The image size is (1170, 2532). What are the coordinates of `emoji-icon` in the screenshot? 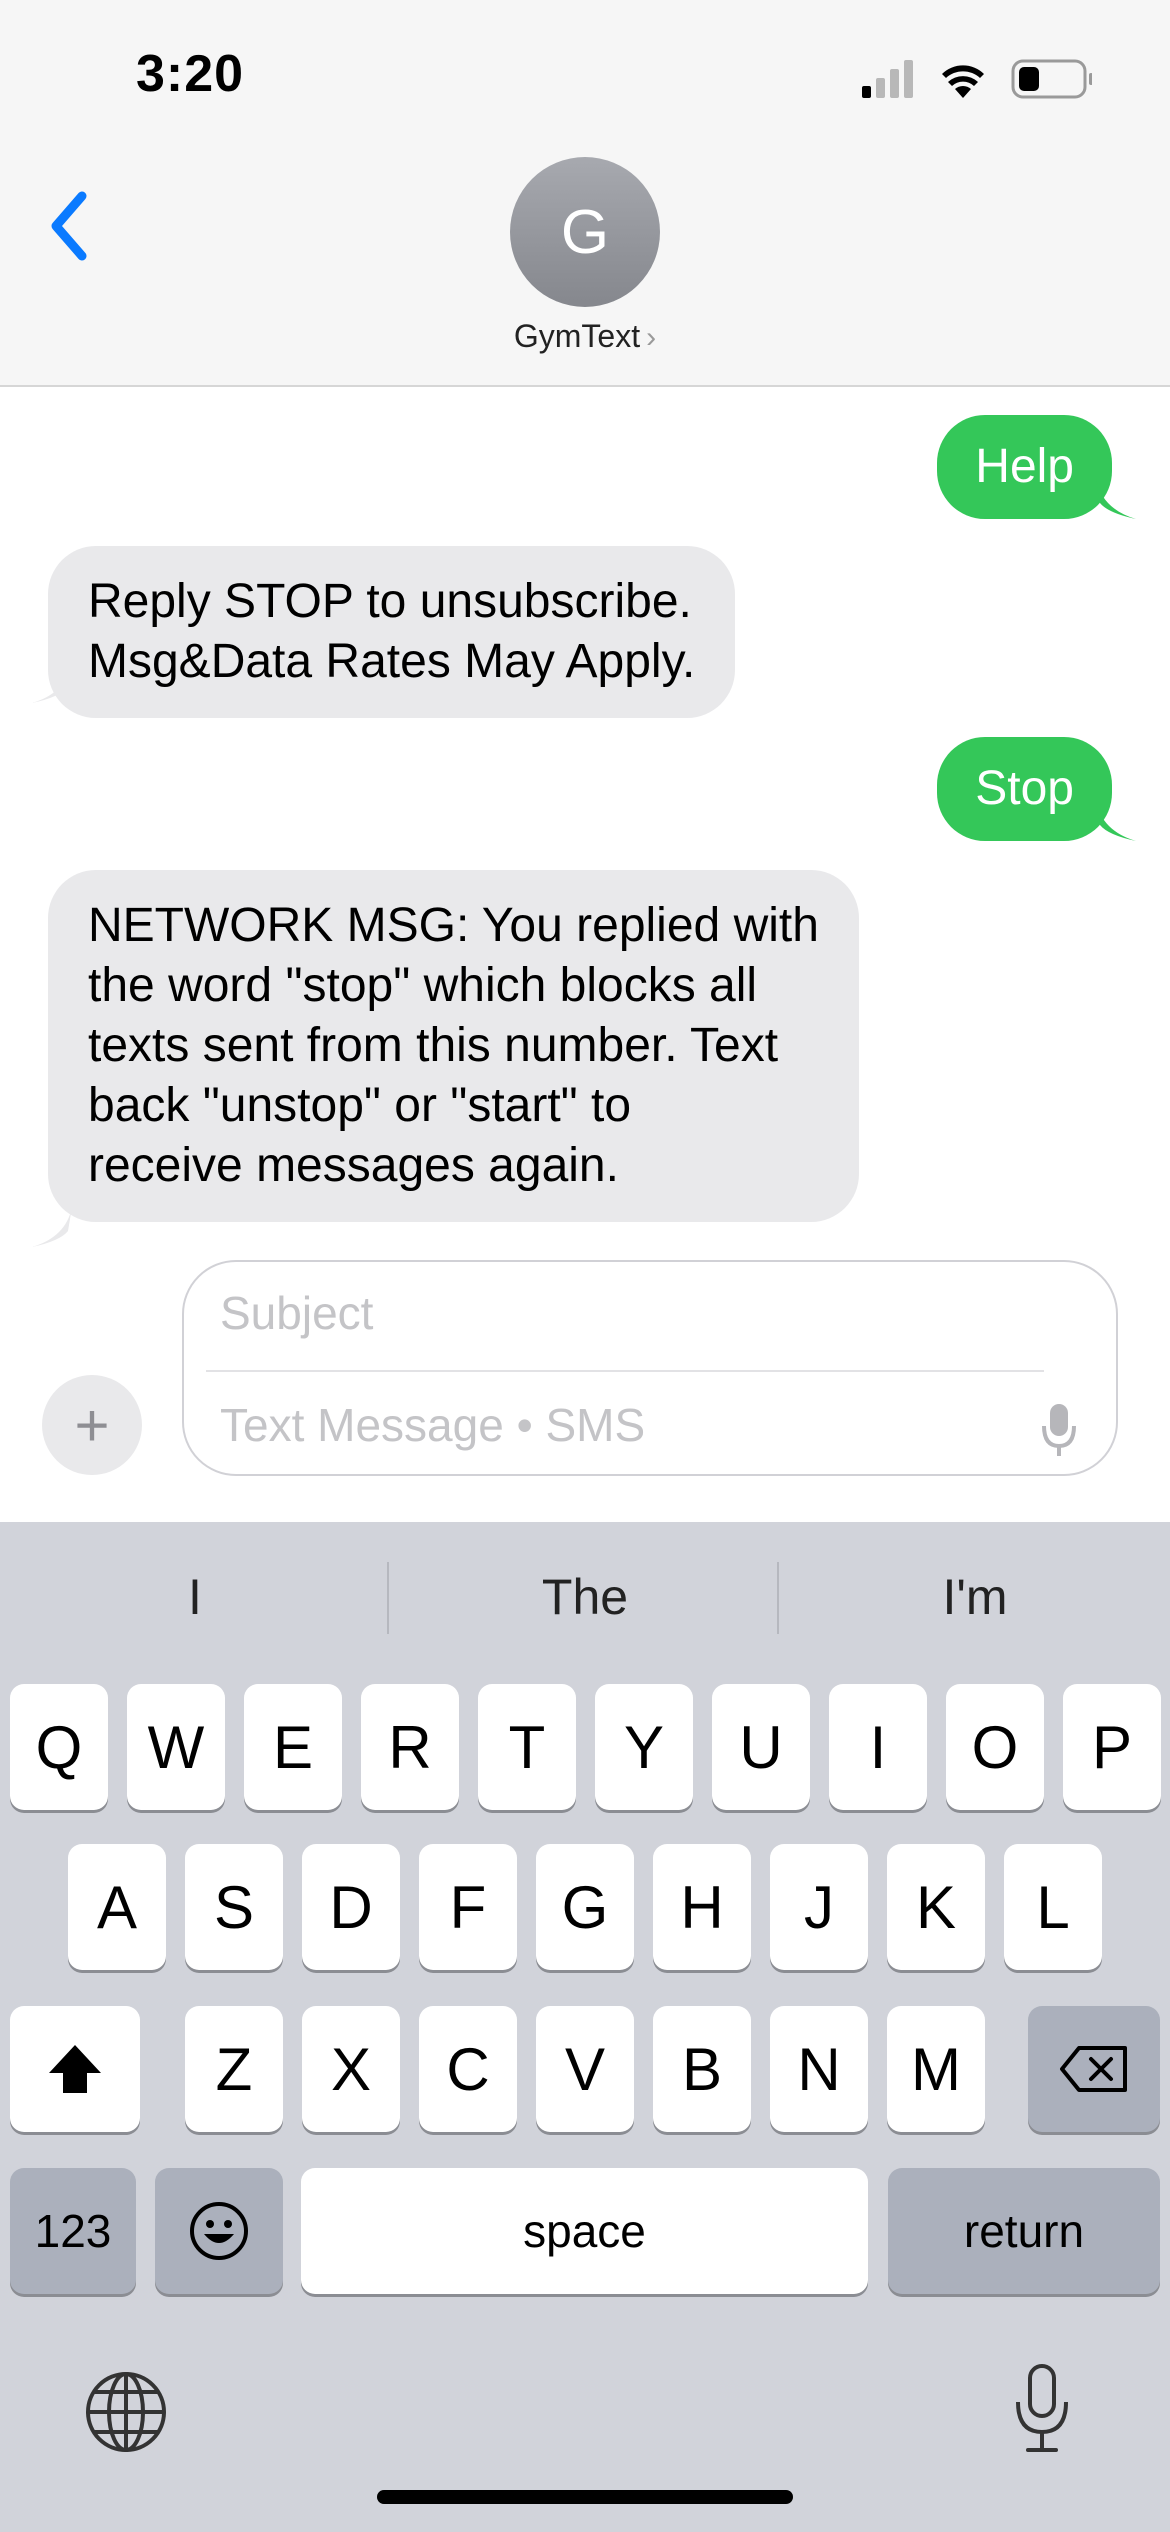 It's located at (219, 2231).